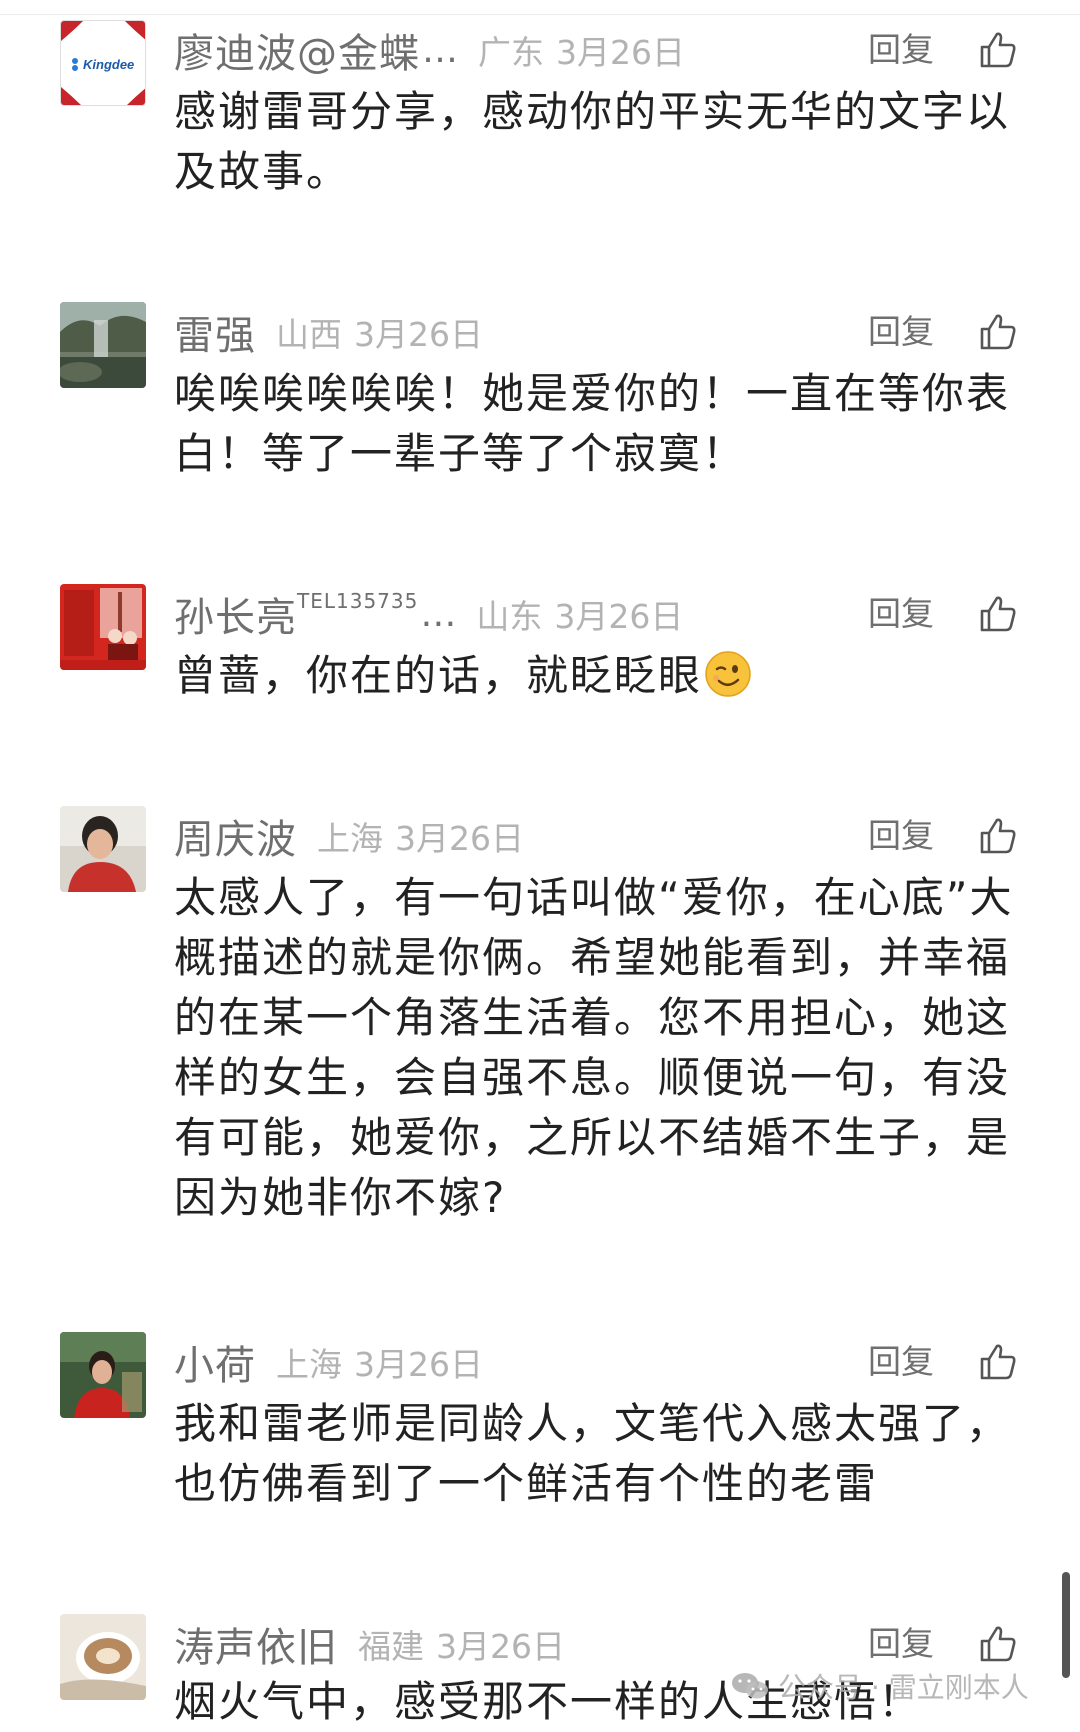 The height and width of the screenshot is (1732, 1080). I want to click on kingdee-logo: Kingdee, so click(103, 63).